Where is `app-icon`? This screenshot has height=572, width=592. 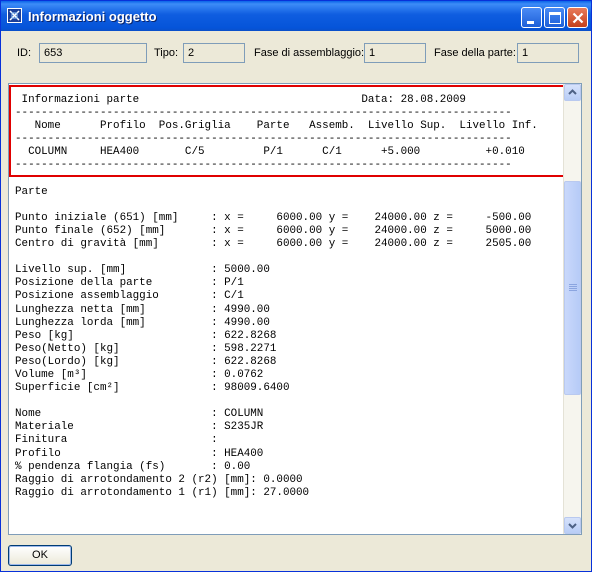
app-icon is located at coordinates (14, 15).